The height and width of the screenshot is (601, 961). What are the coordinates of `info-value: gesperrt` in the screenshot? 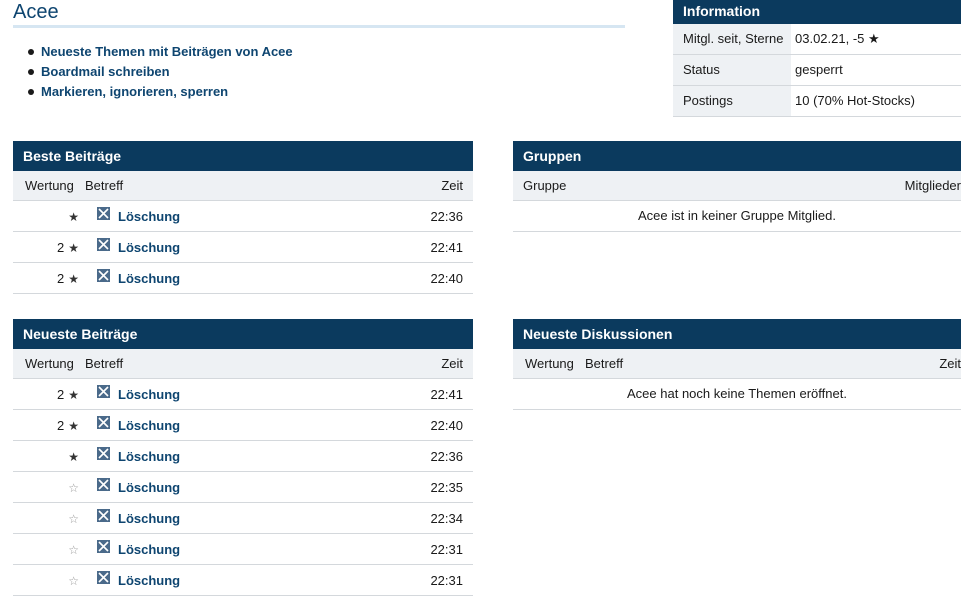 It's located at (819, 69).